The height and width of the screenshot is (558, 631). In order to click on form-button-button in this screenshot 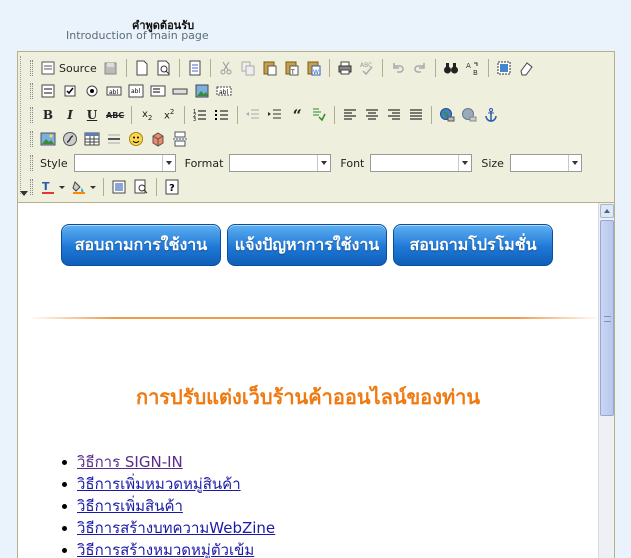, I will do `click(180, 91)`.